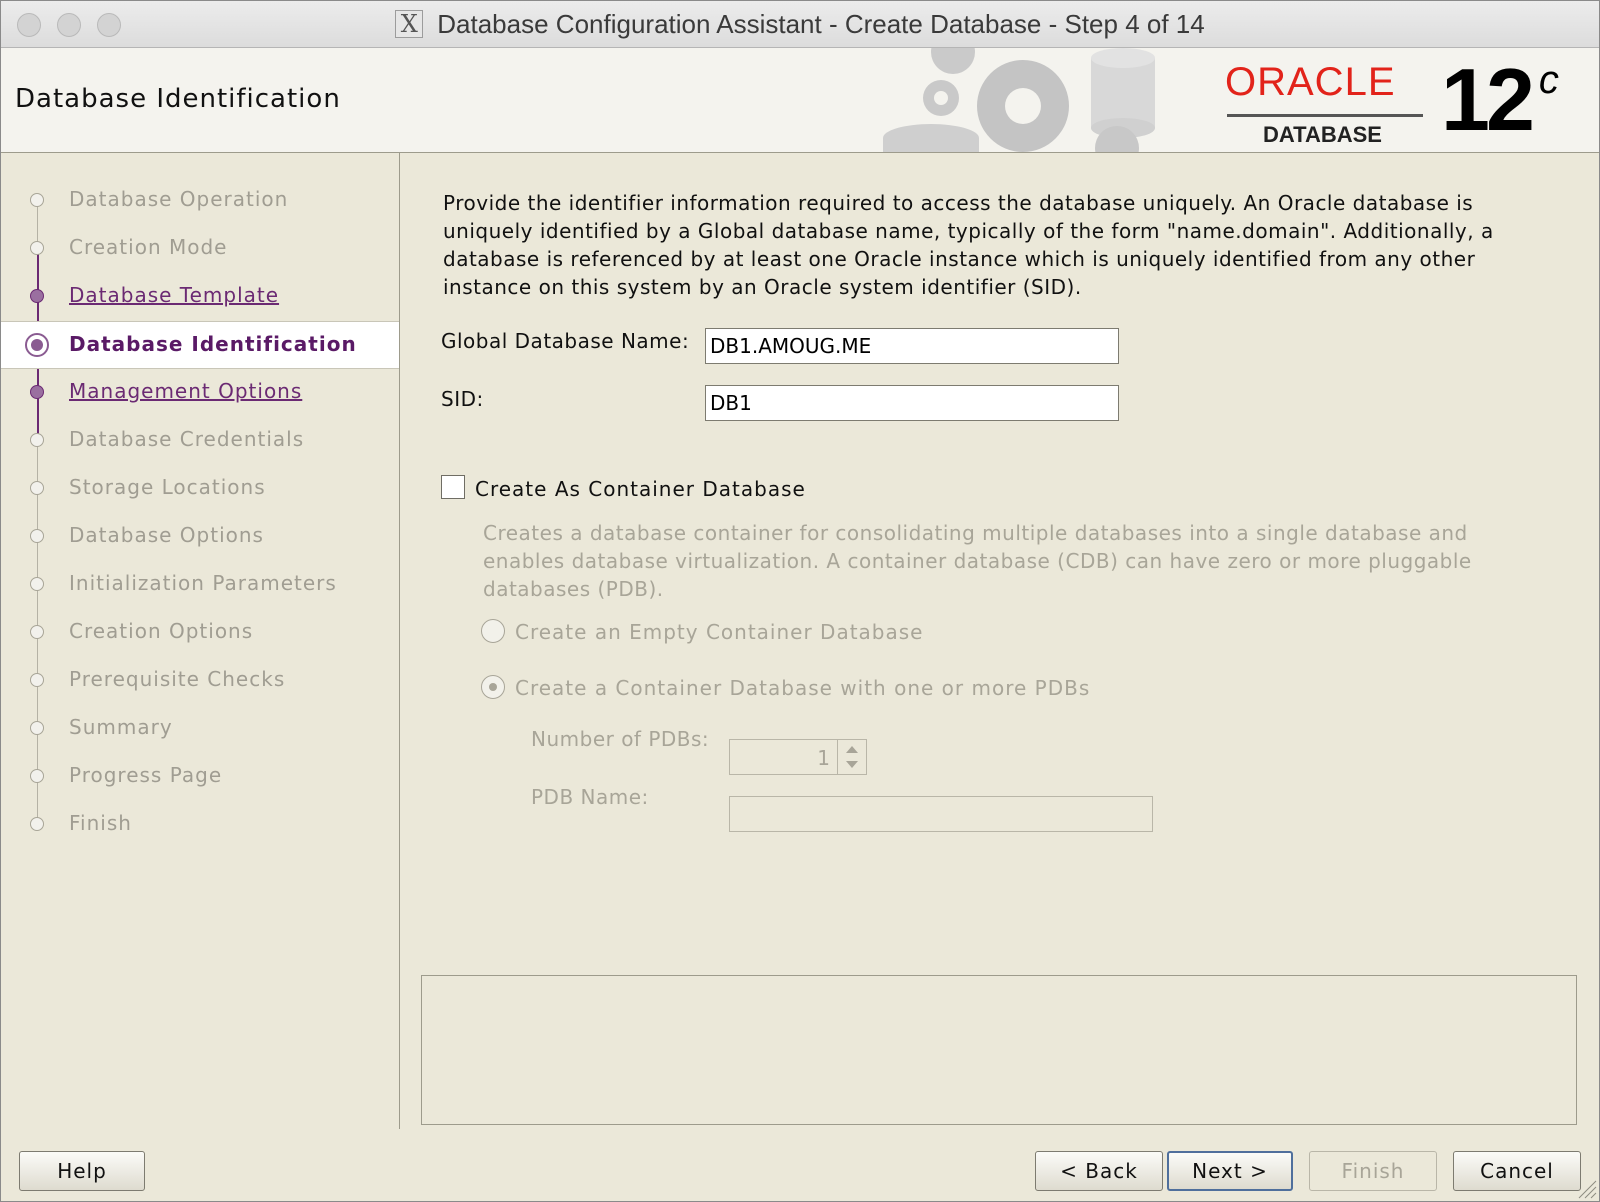 Image resolution: width=1600 pixels, height=1202 pixels. I want to click on nav-step-database-options: Database Options, so click(200, 536).